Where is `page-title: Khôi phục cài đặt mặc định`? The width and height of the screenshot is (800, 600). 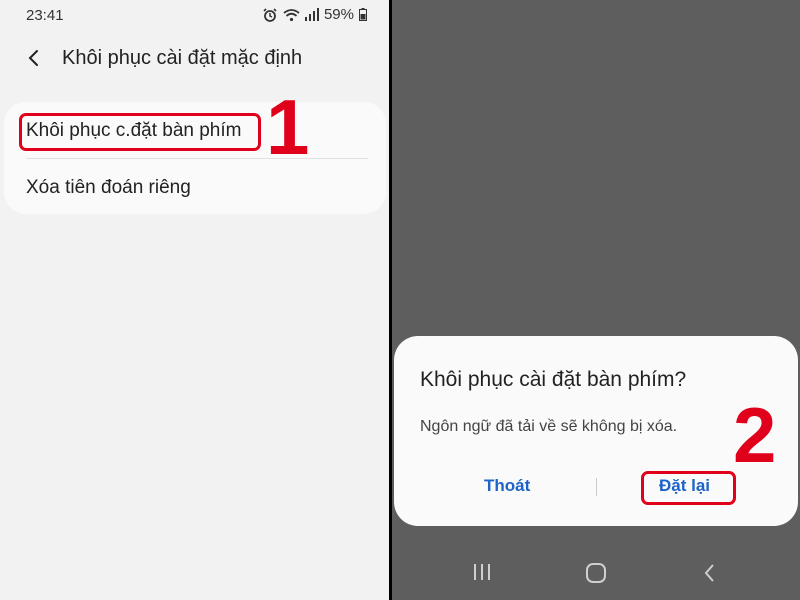 page-title: Khôi phục cài đặt mặc định is located at coordinates (182, 58).